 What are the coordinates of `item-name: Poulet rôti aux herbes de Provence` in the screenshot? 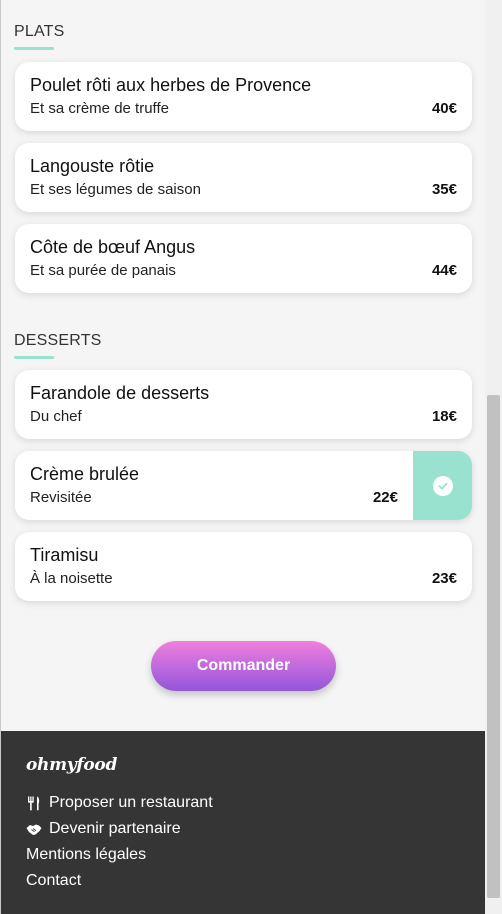 It's located at (171, 85).